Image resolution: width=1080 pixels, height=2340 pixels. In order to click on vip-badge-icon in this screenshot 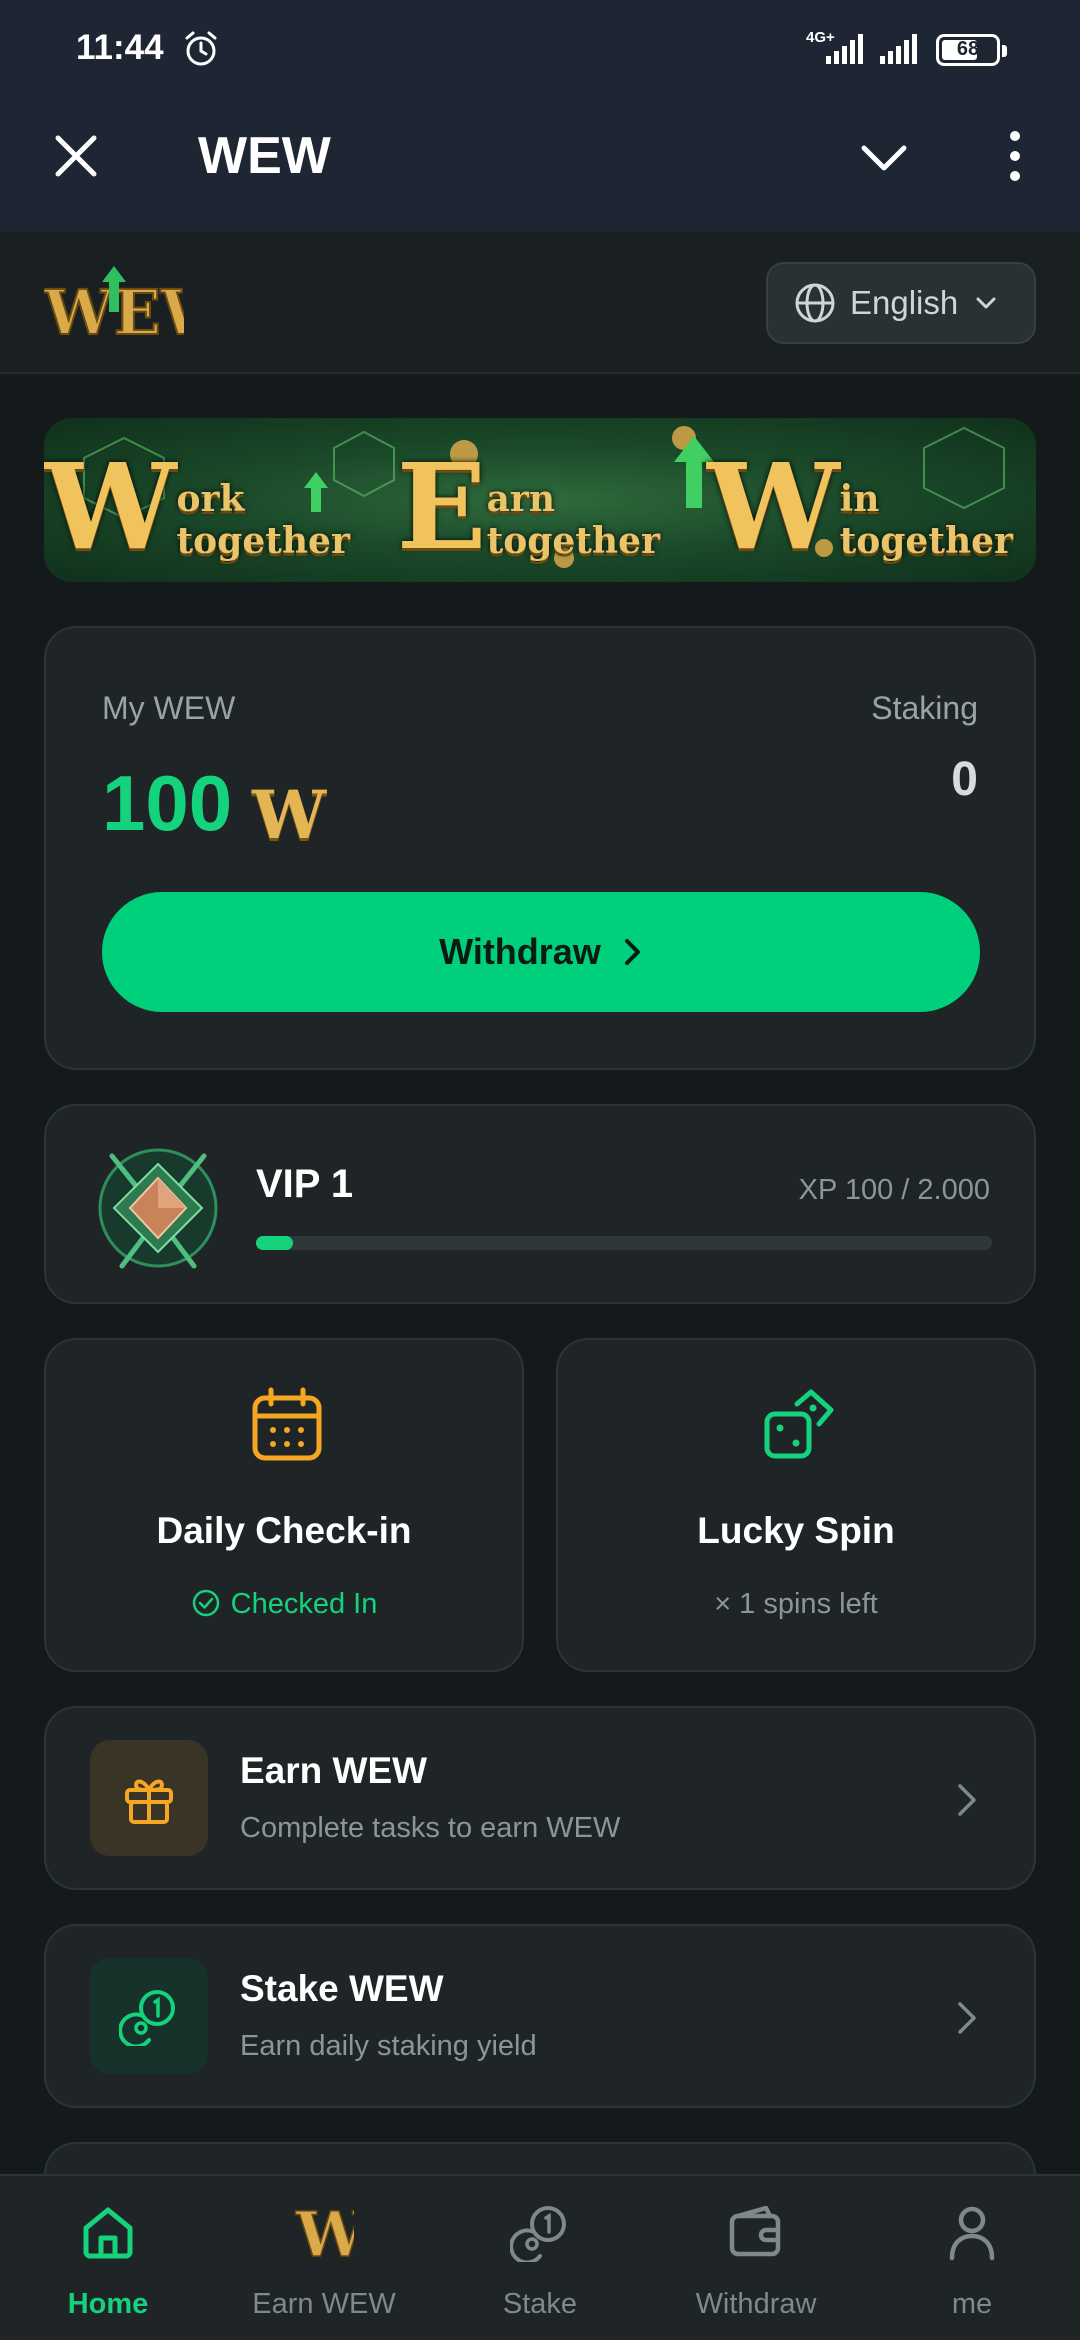, I will do `click(158, 1208)`.